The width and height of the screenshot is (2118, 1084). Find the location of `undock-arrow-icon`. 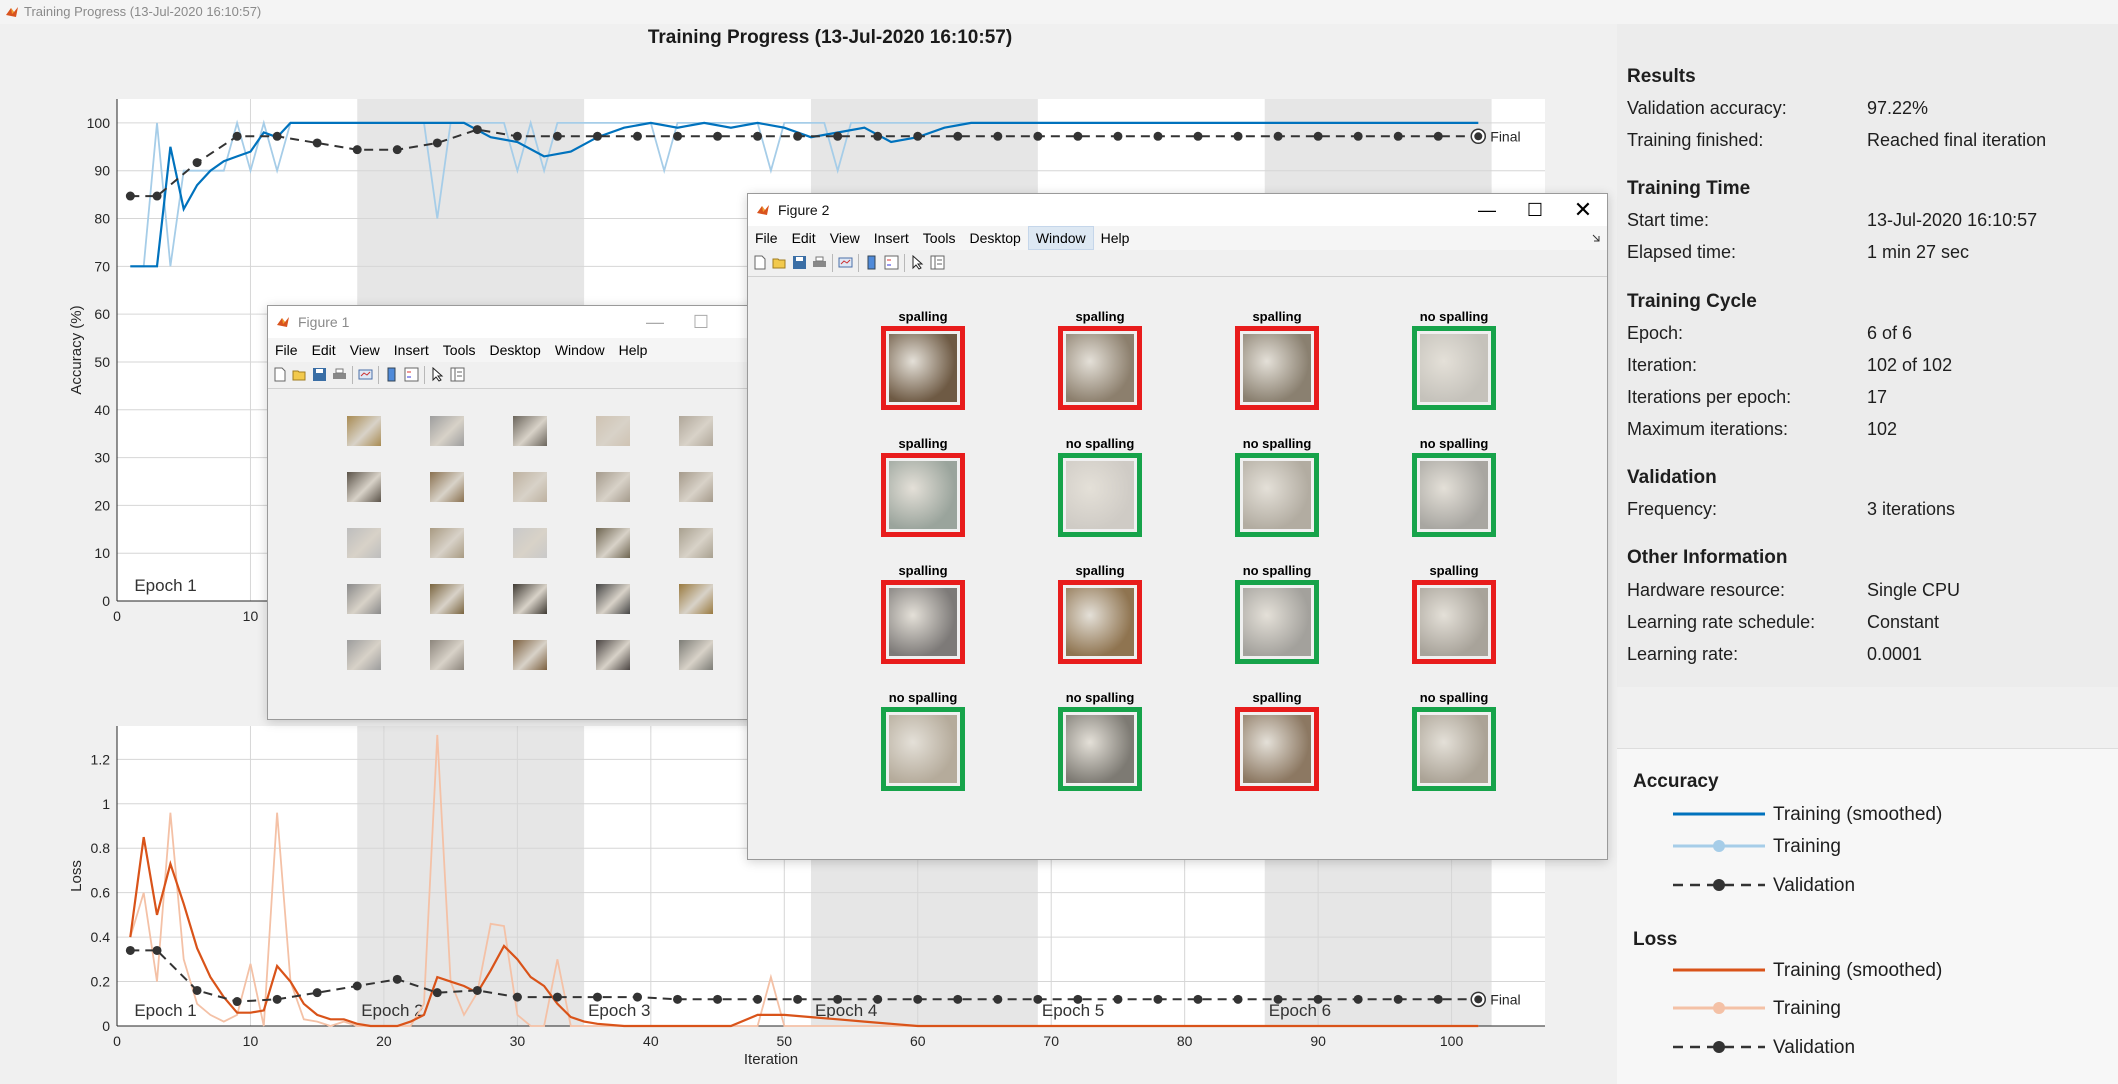

undock-arrow-icon is located at coordinates (1596, 238).